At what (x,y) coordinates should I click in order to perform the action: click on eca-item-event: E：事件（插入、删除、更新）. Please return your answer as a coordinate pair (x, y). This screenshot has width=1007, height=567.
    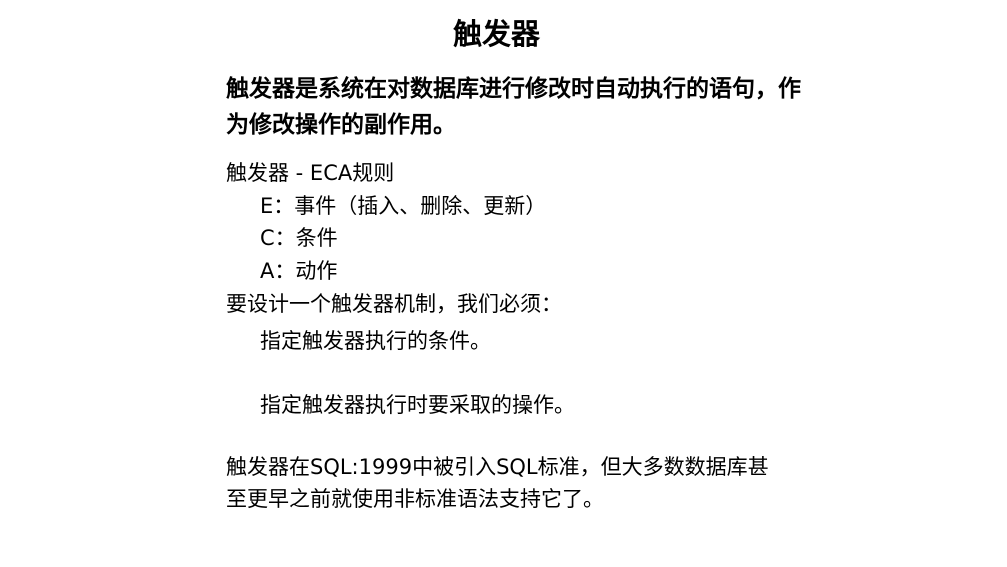
    Looking at the image, I should click on (403, 206).